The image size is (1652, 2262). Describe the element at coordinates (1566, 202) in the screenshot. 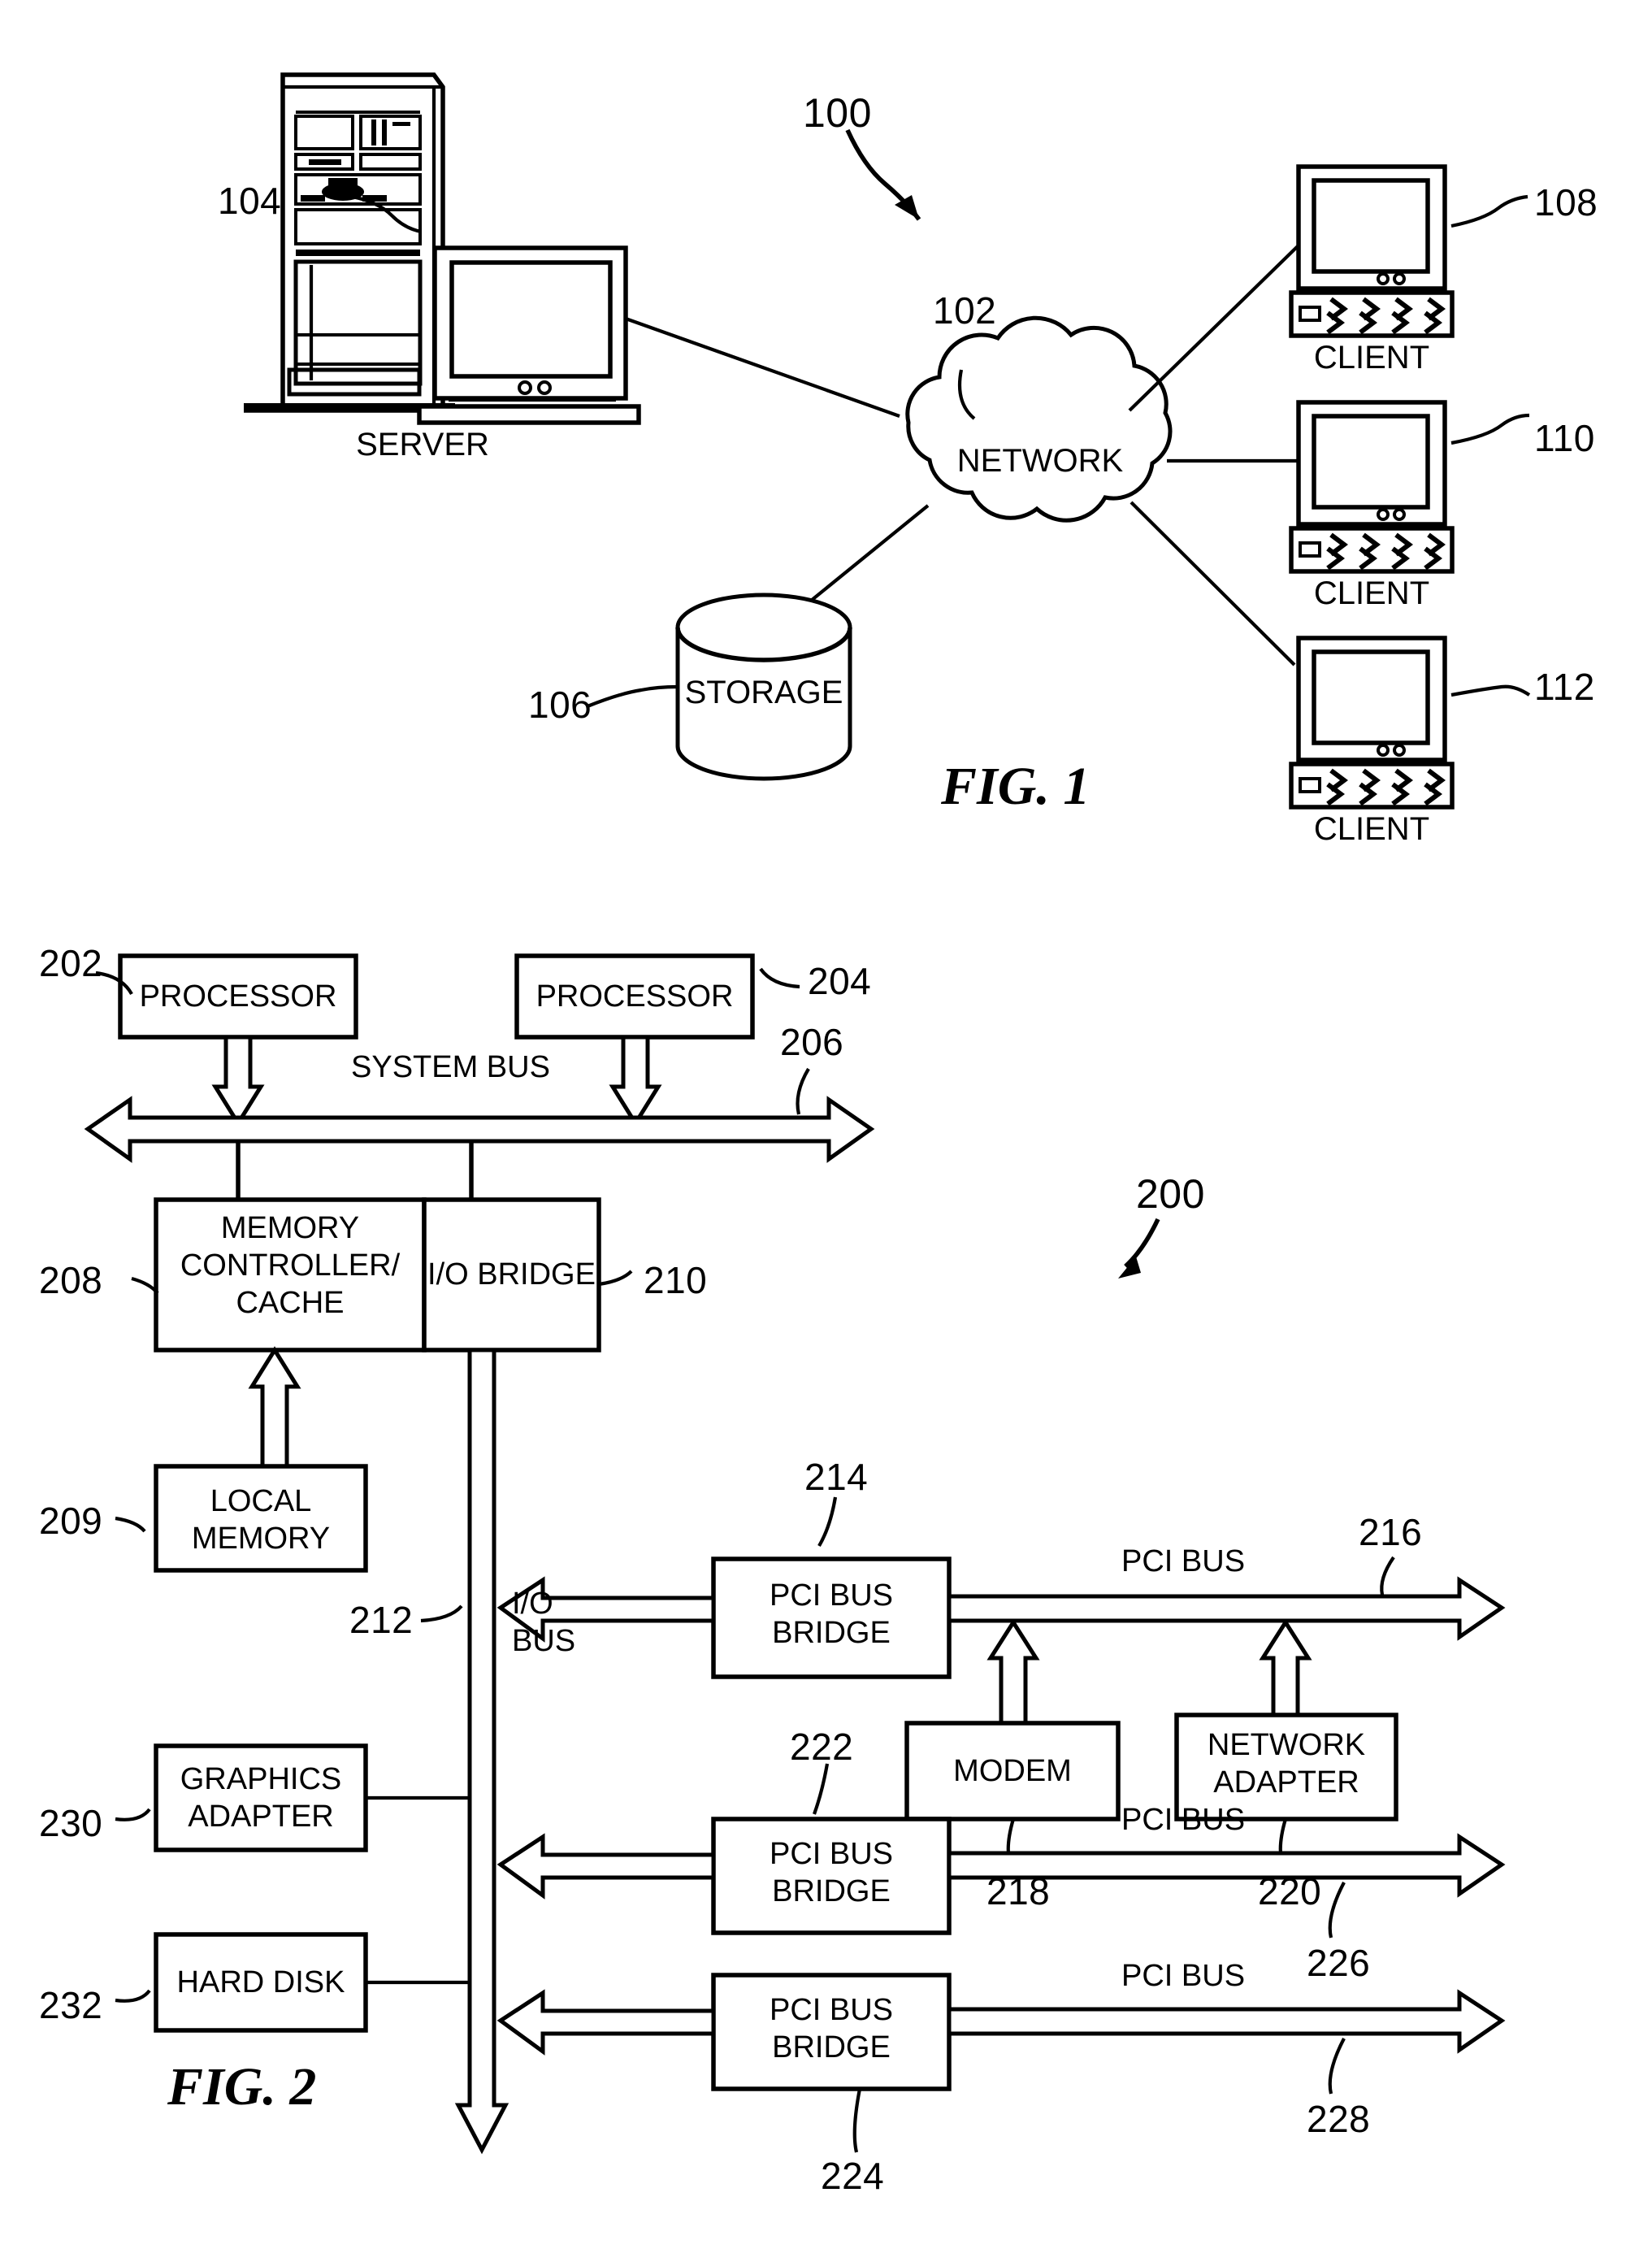

I see `ref-108: 108` at that location.